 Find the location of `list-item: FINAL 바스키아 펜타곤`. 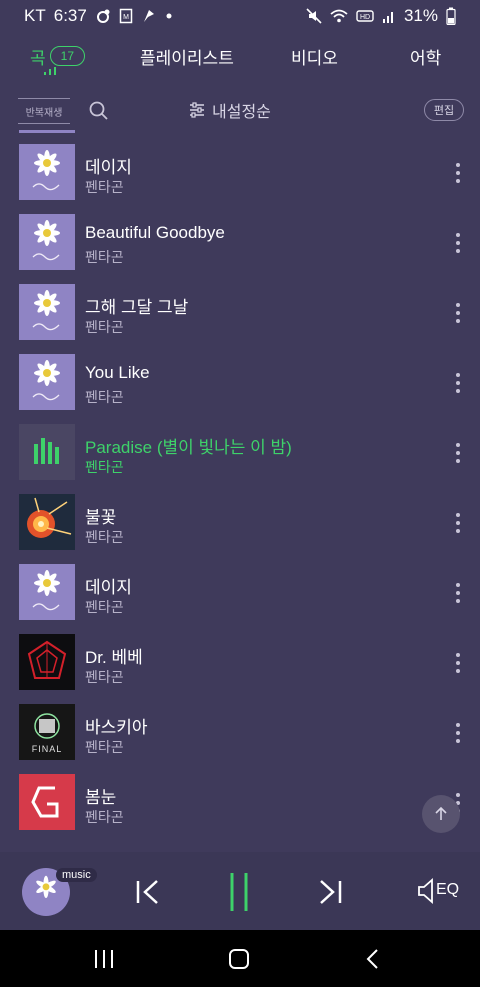

list-item: FINAL 바스키아 펜타곤 is located at coordinates (240, 732).